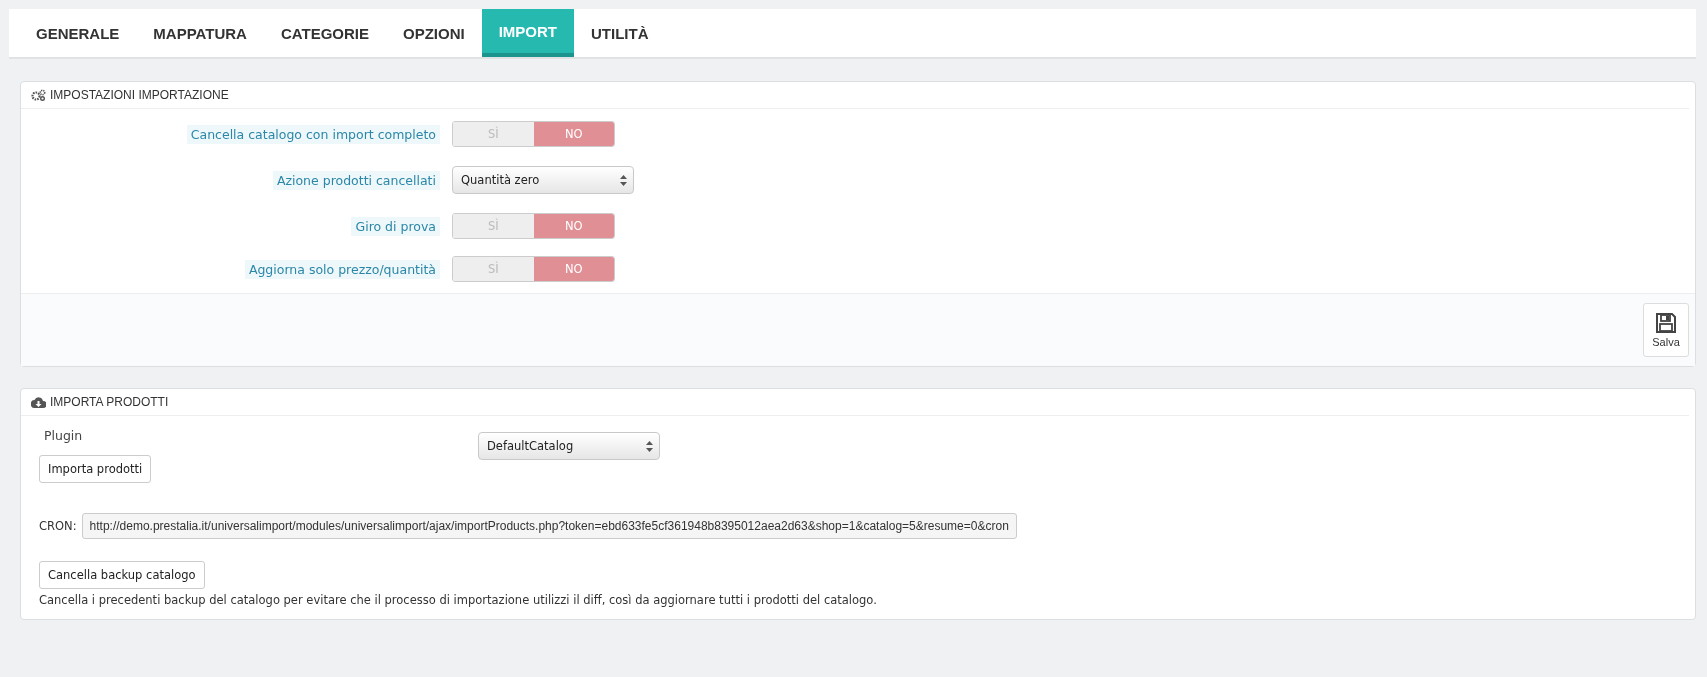 The width and height of the screenshot is (1707, 677). What do you see at coordinates (620, 33) in the screenshot?
I see `tab: UTILITÀ` at bounding box center [620, 33].